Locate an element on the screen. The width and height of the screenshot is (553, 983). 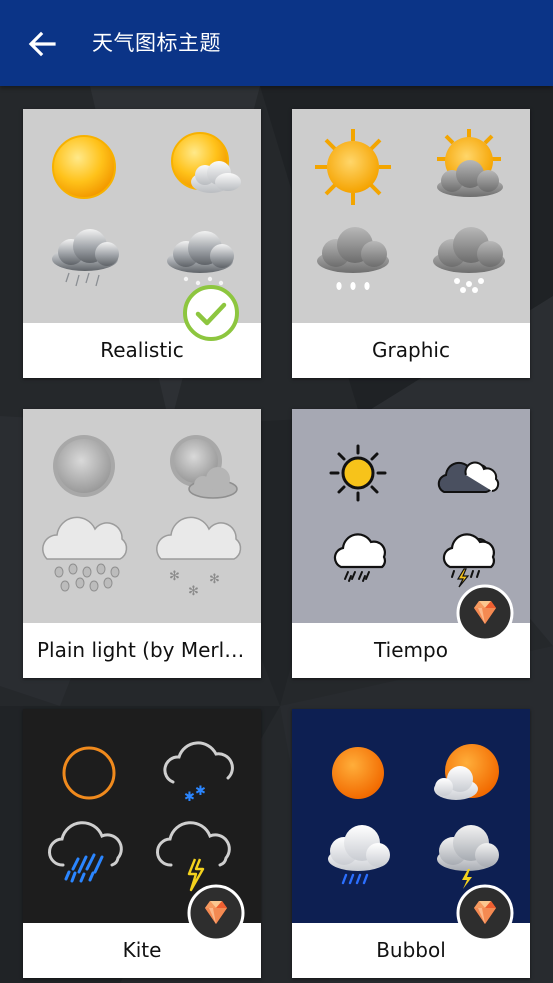
checkmark-circle-icon is located at coordinates (211, 313).